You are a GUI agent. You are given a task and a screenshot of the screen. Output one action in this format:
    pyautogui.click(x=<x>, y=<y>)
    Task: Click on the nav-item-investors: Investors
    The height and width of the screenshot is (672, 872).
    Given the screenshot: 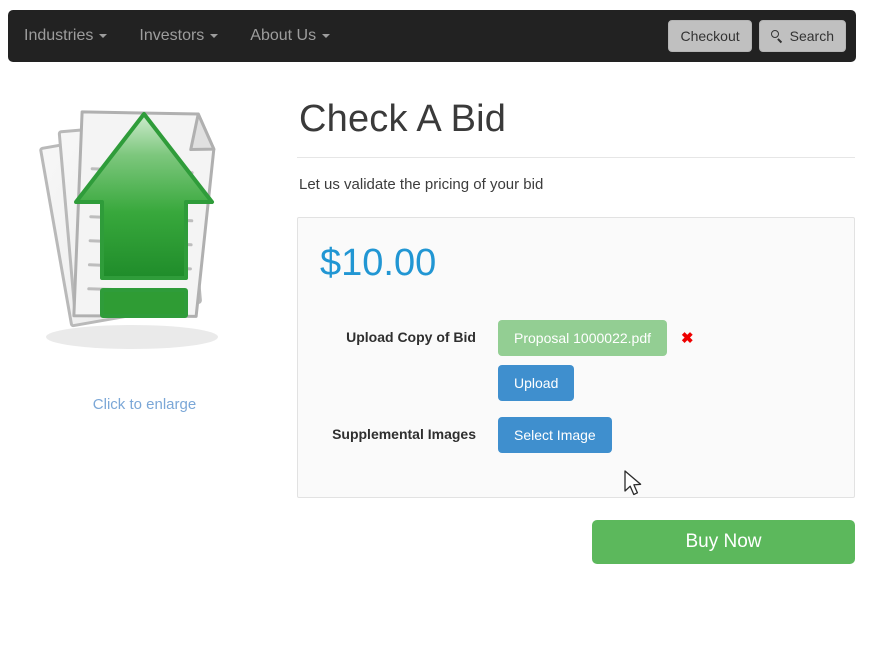 What is the action you would take?
    pyautogui.click(x=178, y=36)
    